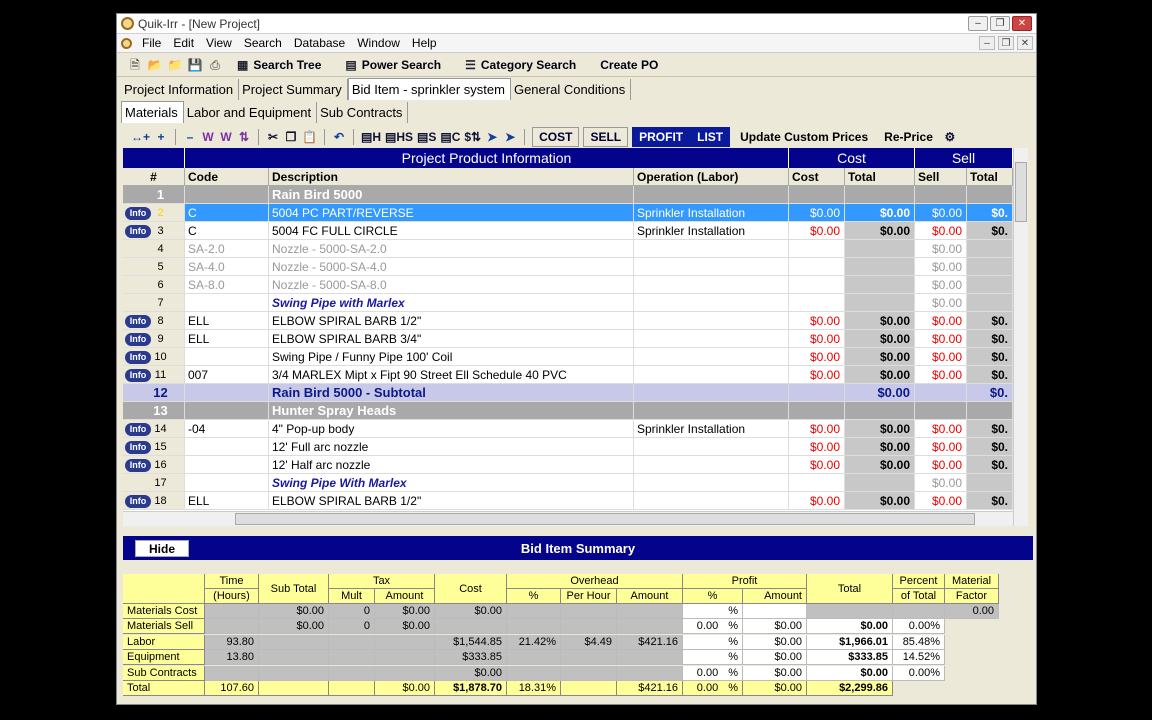 The image size is (1152, 720). Describe the element at coordinates (154, 483) in the screenshot. I see `row-number: 17` at that location.